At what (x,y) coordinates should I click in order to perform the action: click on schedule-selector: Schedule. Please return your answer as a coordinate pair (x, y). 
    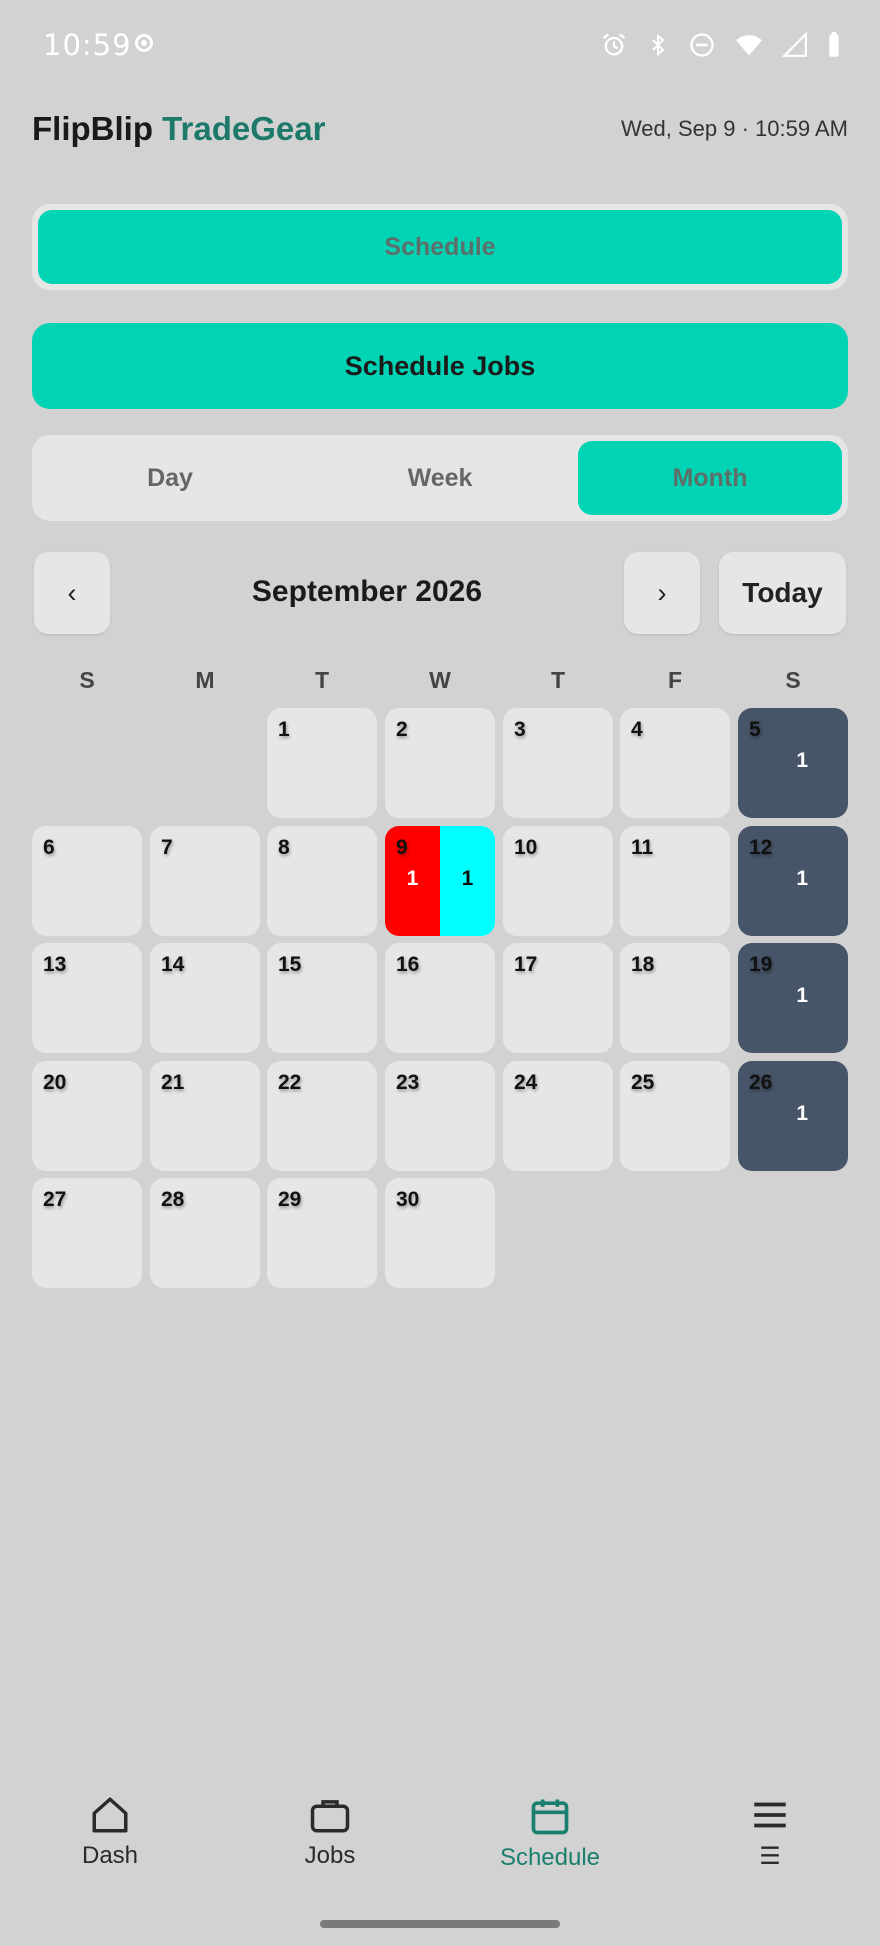
    Looking at the image, I should click on (440, 247).